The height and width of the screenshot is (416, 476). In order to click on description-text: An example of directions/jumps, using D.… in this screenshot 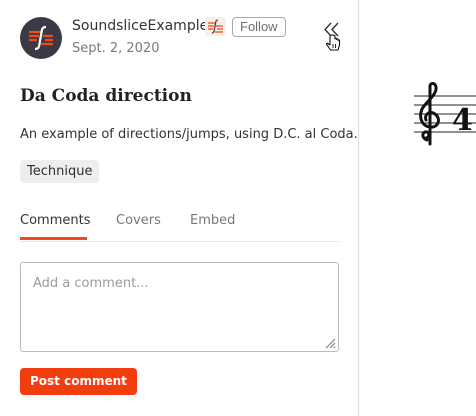, I will do `click(189, 134)`.